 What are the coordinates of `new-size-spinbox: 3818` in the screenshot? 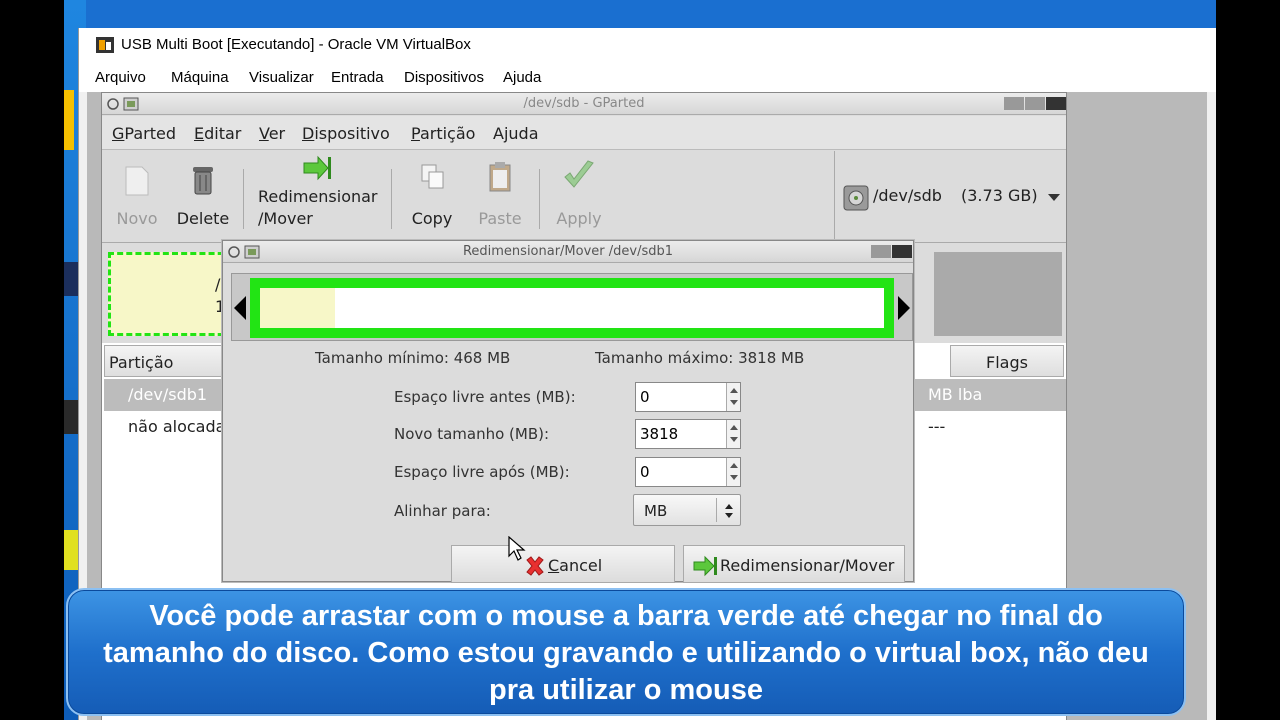 It's located at (688, 434).